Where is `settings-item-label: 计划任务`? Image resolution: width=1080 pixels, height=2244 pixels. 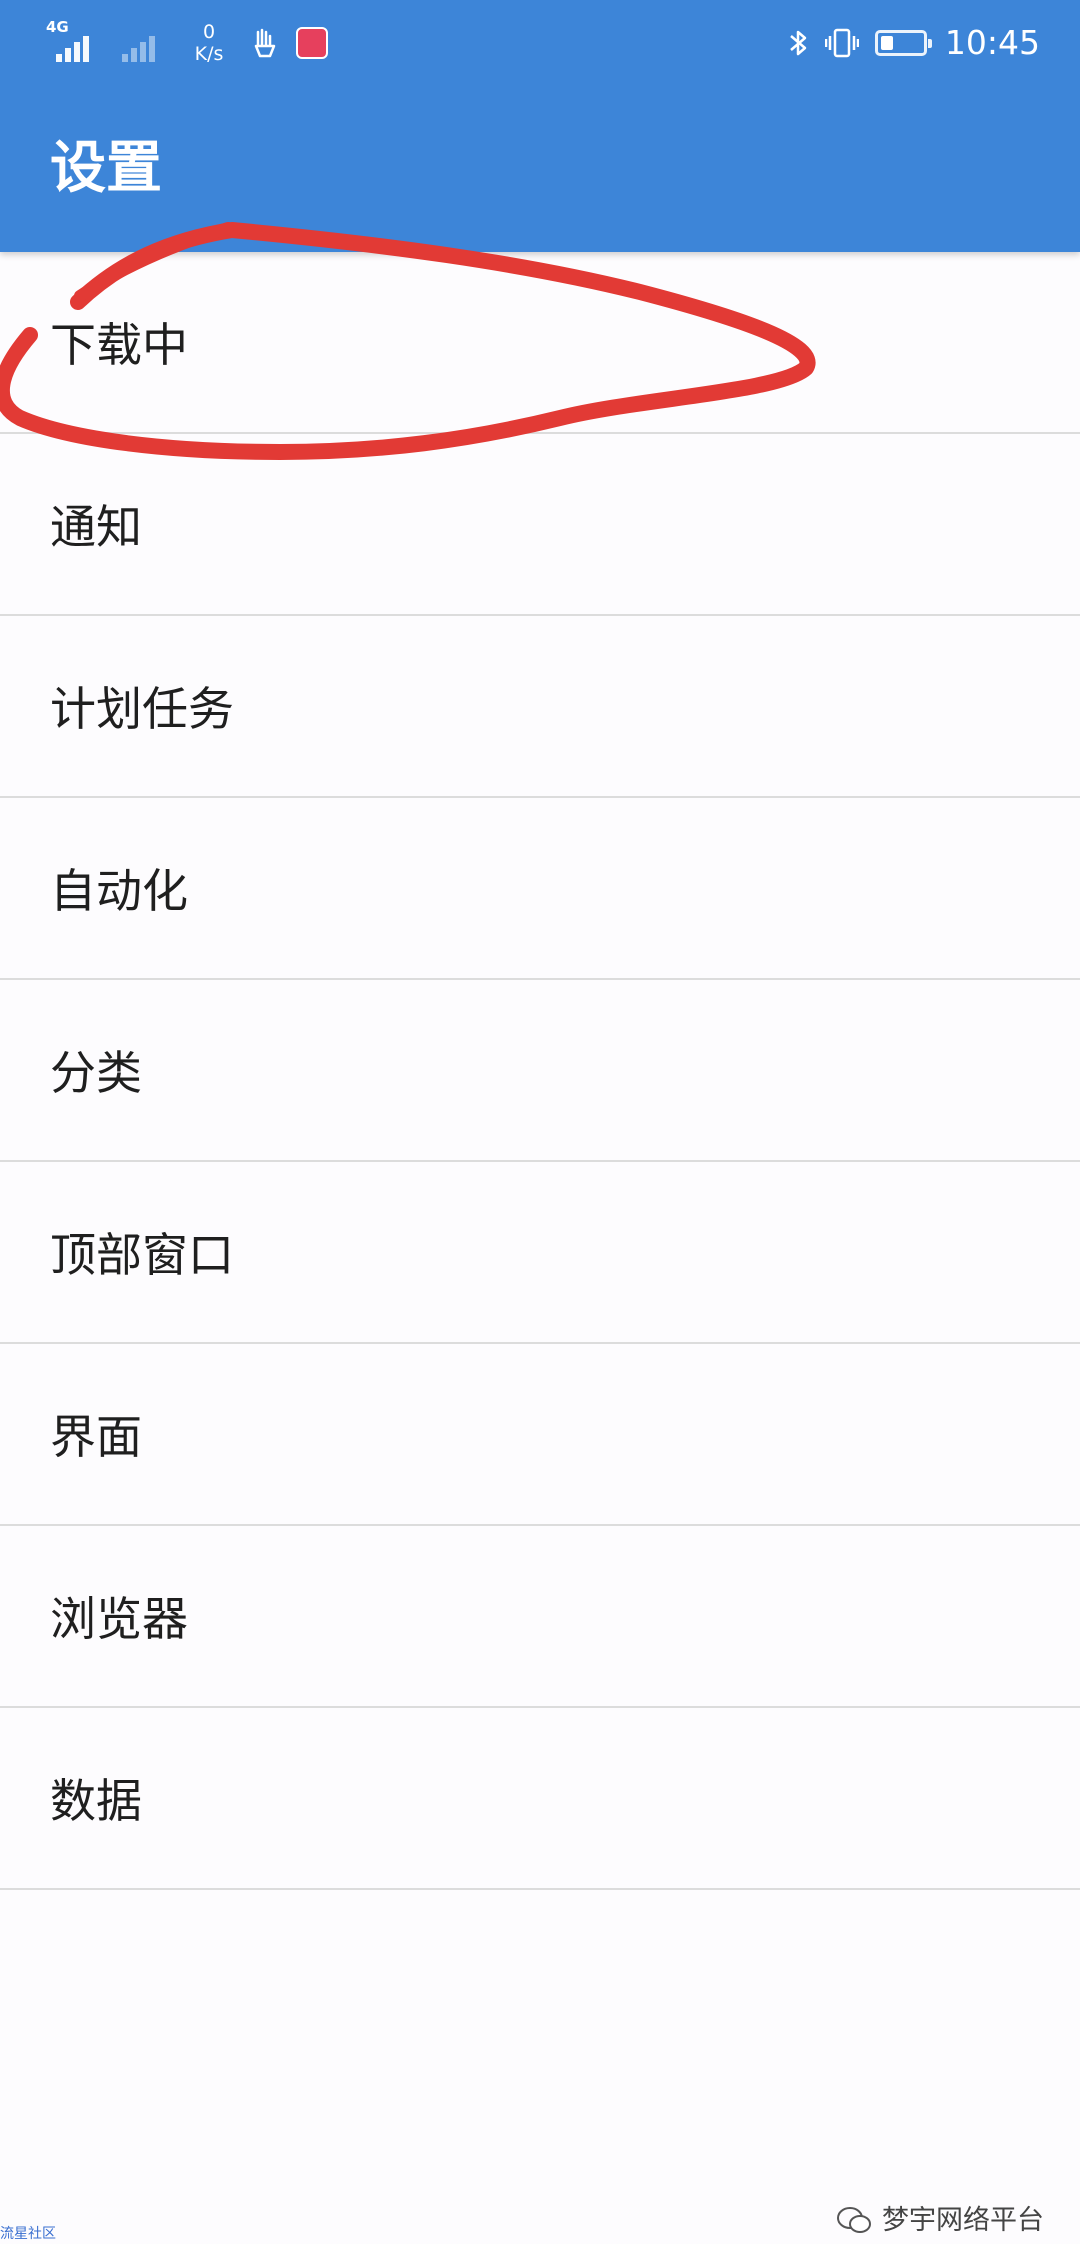 settings-item-label: 计划任务 is located at coordinates (142, 709).